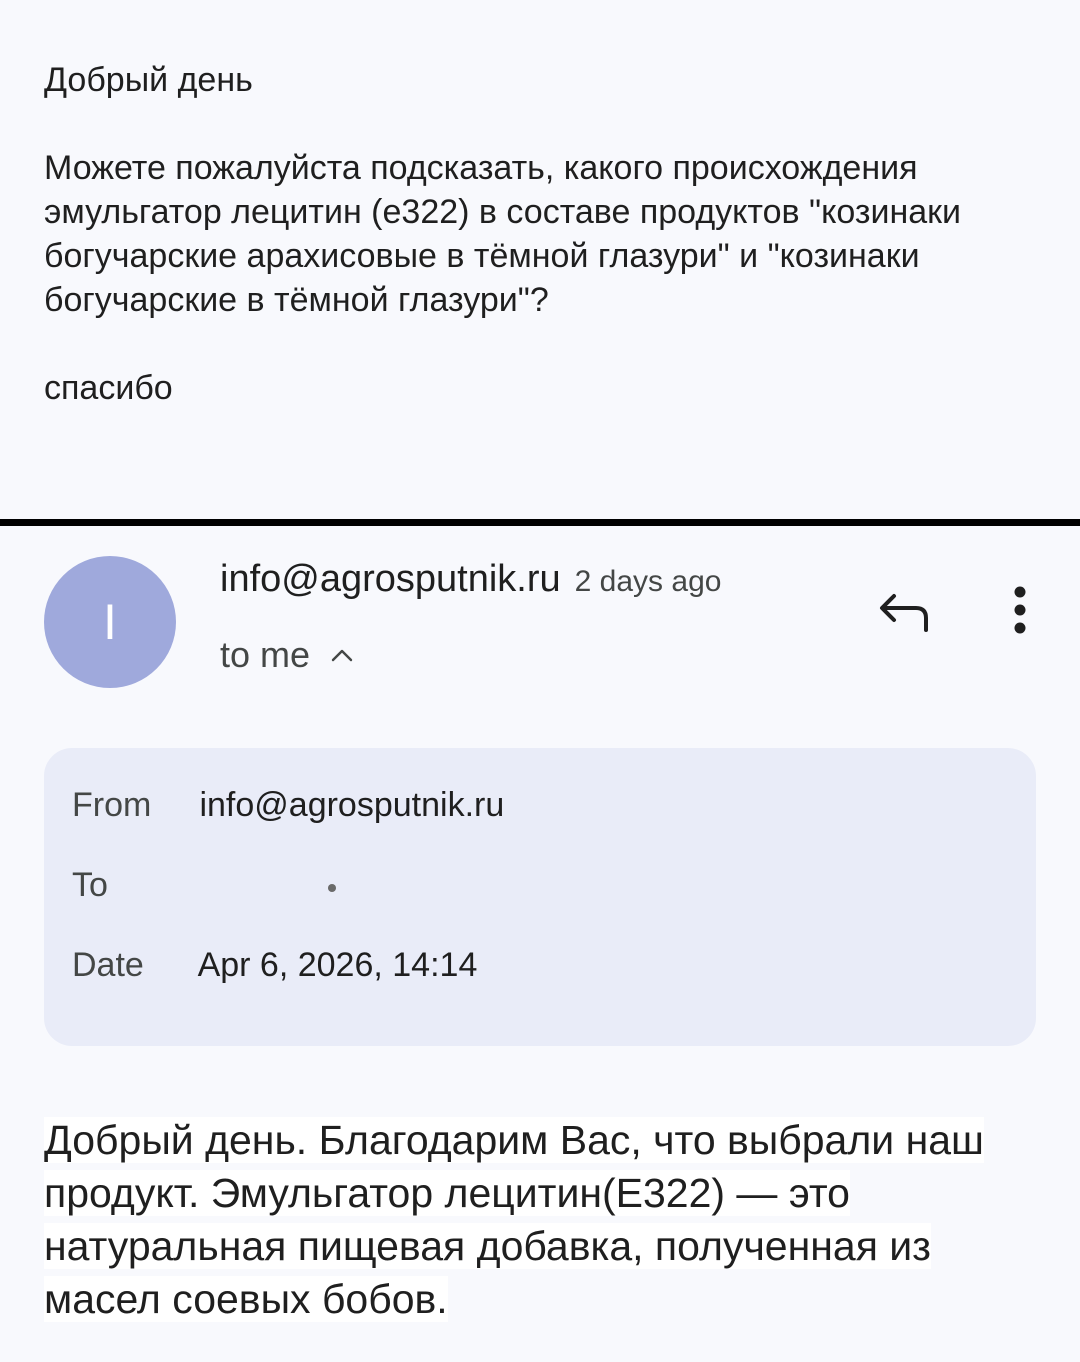 Image resolution: width=1080 pixels, height=1362 pixels. I want to click on more-vert-icon, so click(1020, 610).